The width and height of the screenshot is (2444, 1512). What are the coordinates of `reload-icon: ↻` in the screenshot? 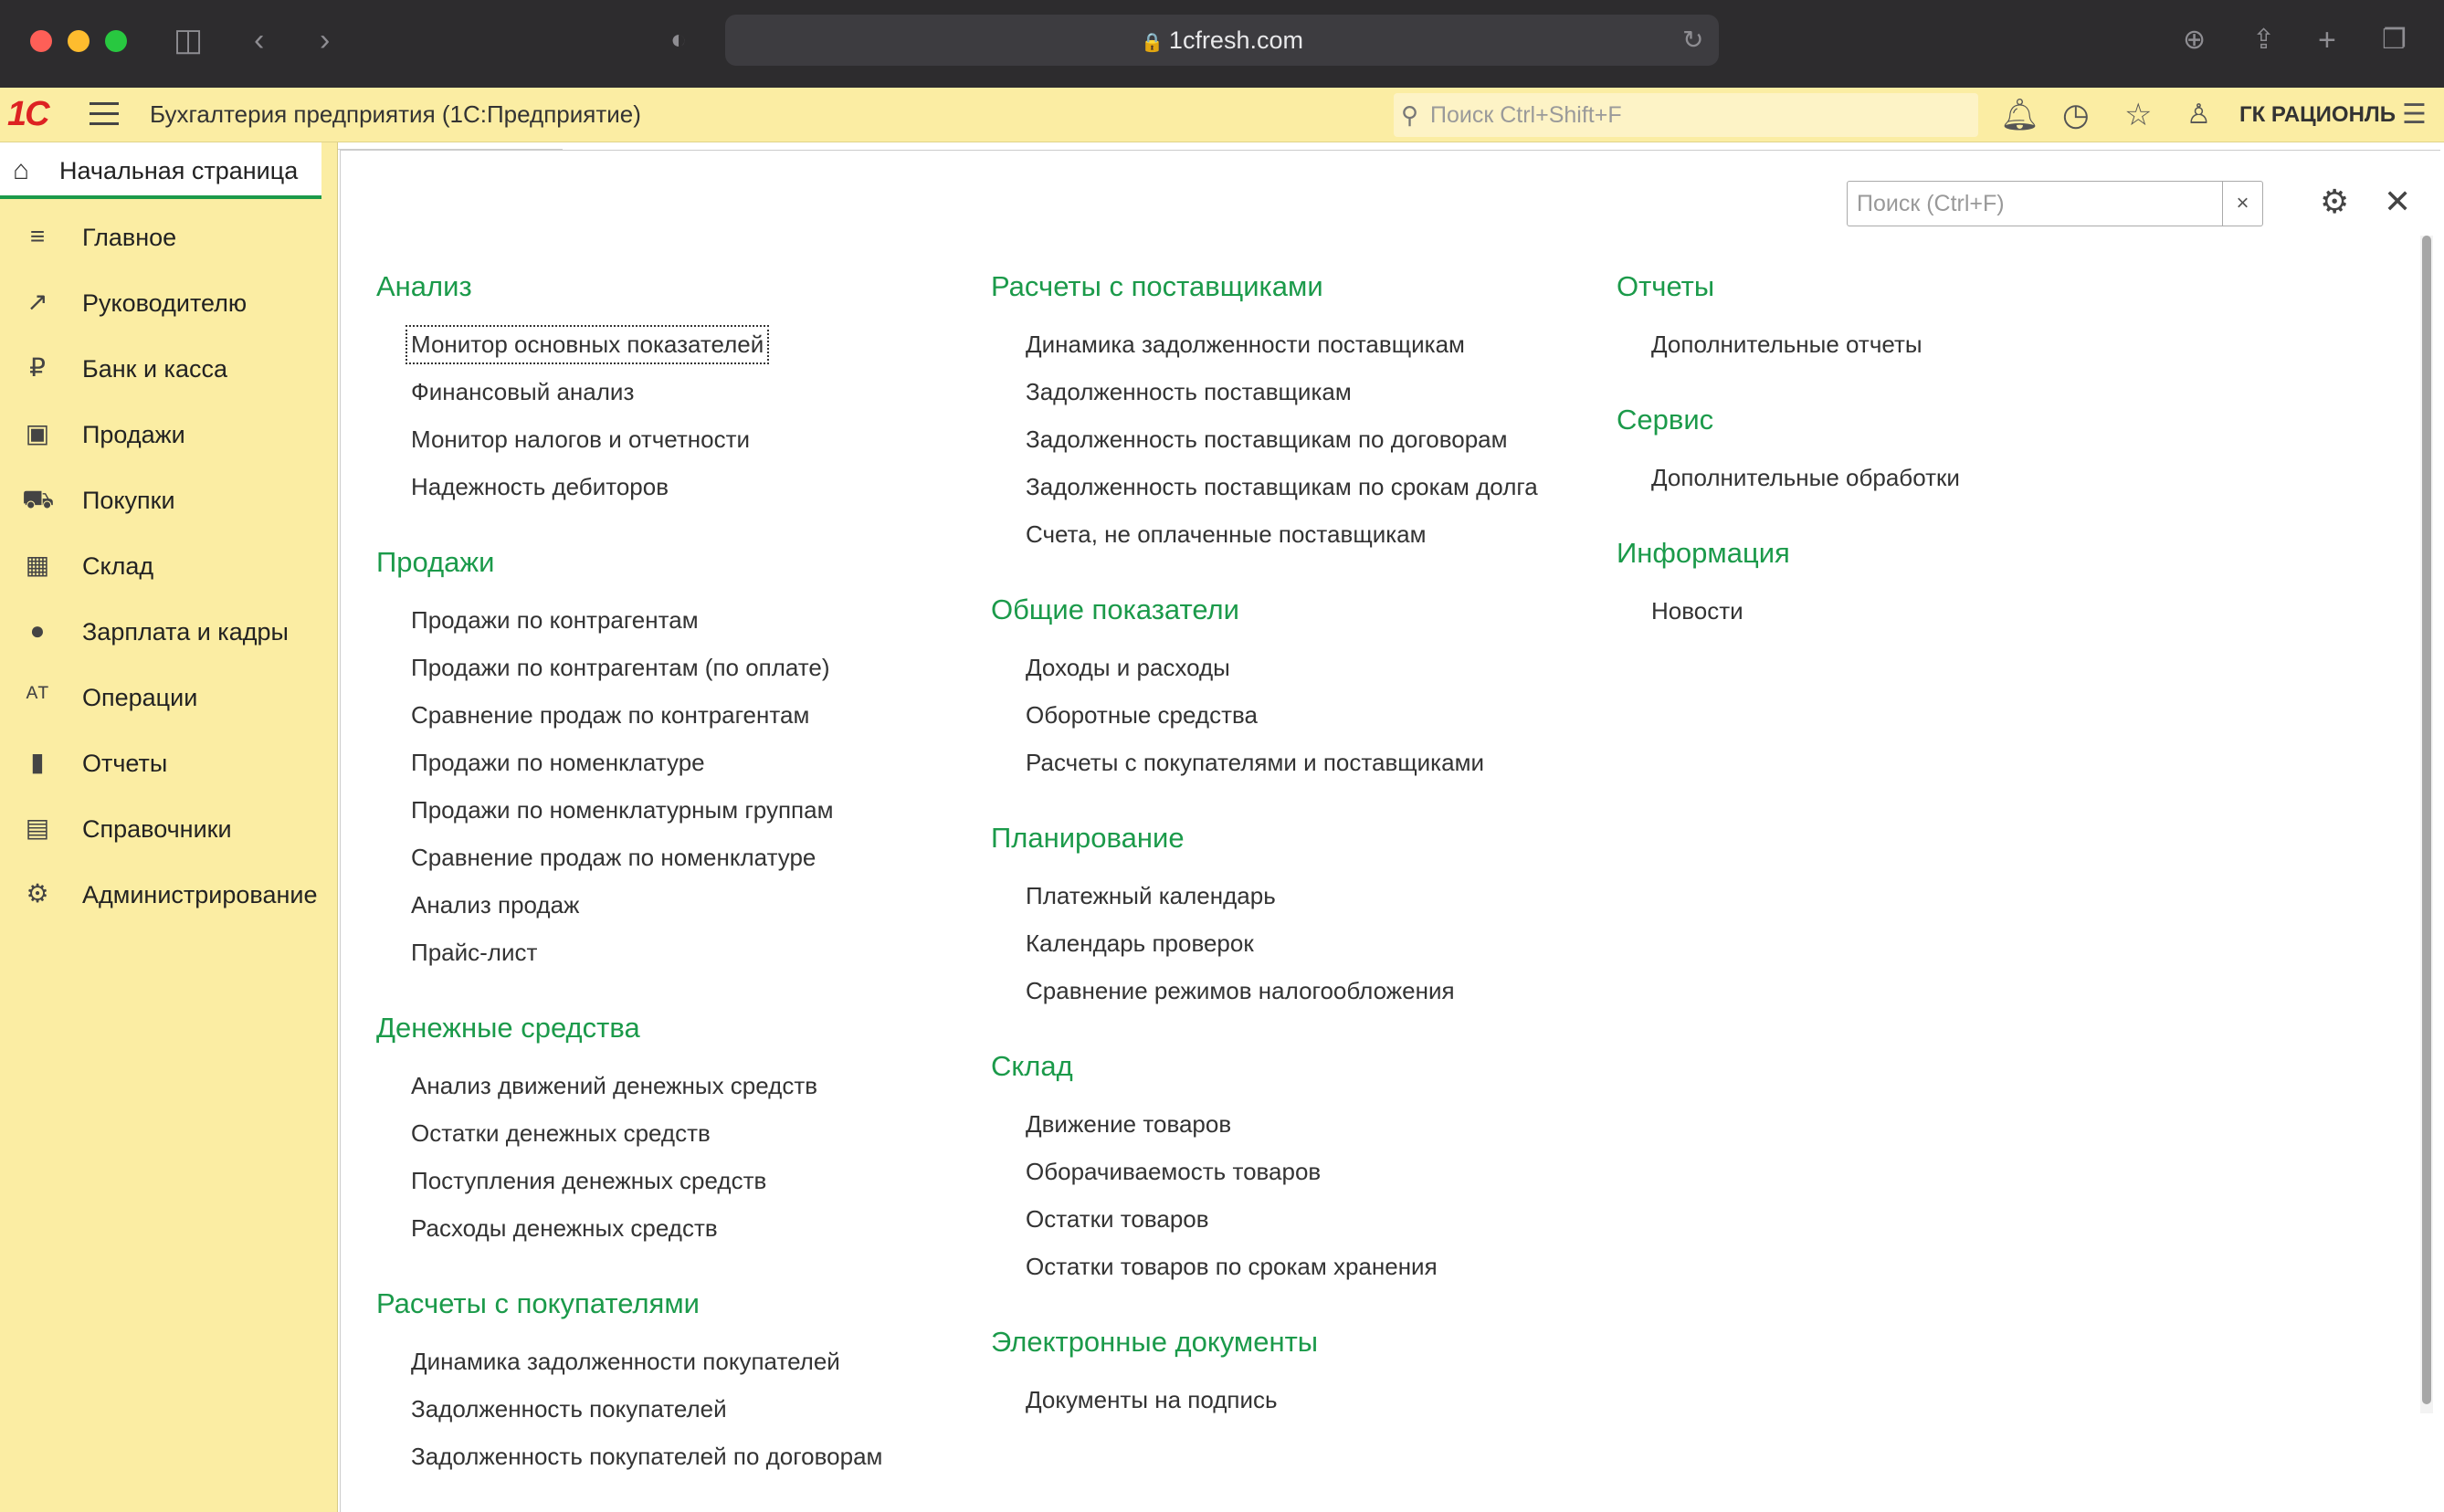 It's located at (1692, 40).